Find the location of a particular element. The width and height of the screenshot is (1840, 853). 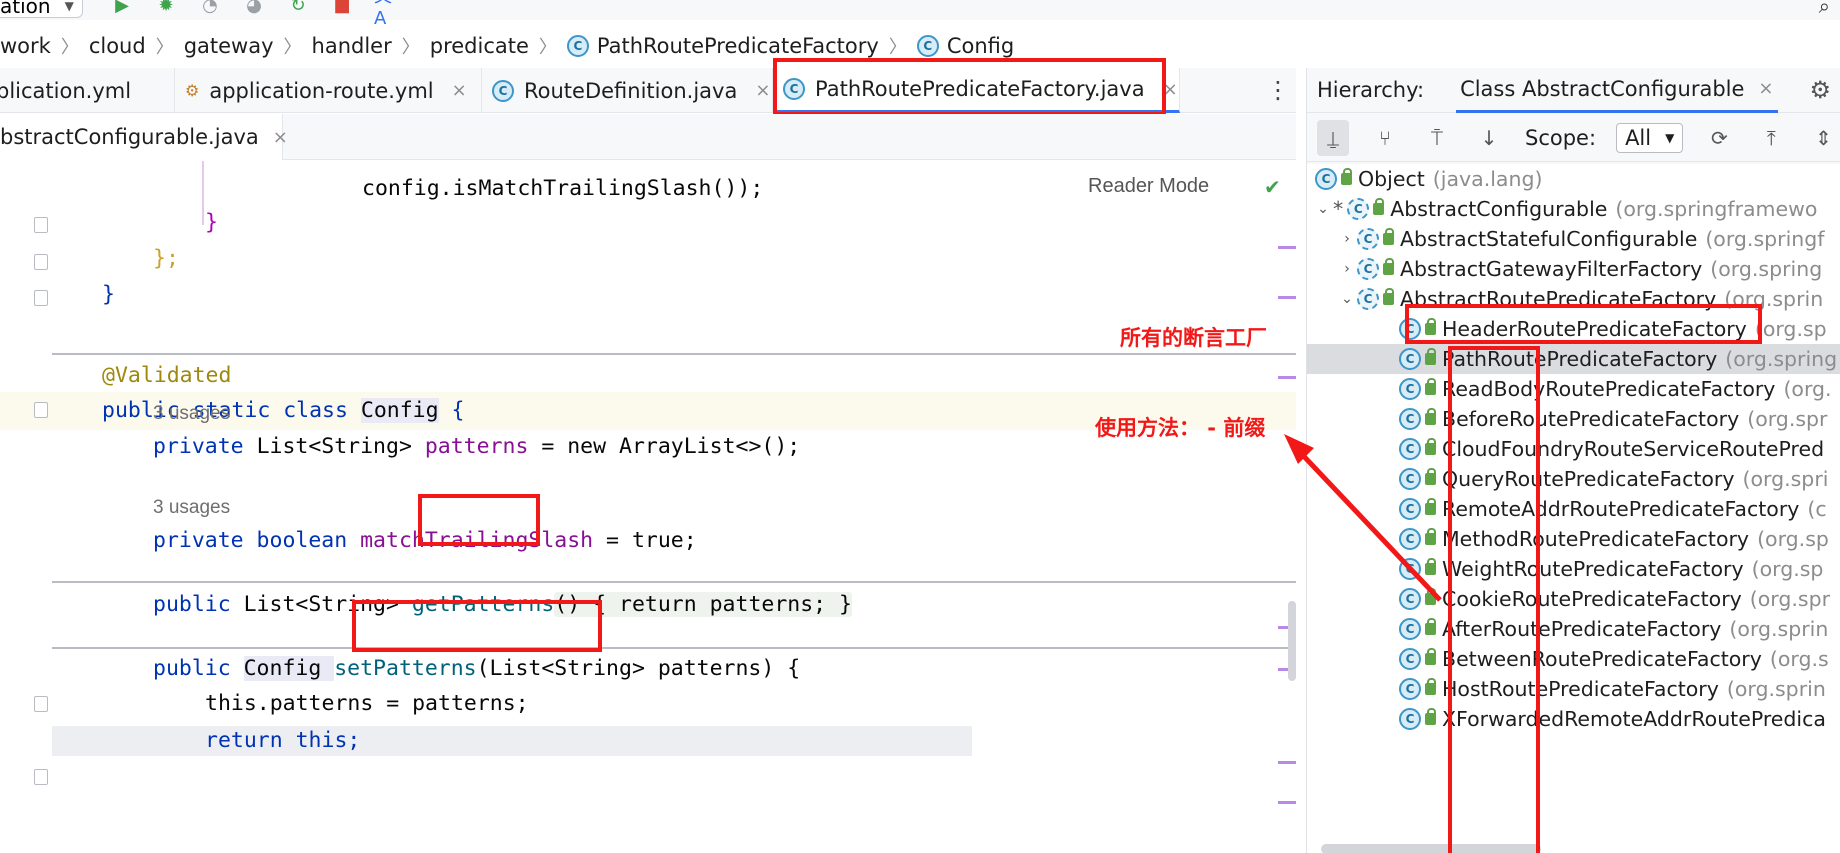

more-tabs-icon: ⋮ is located at coordinates (1278, 90).